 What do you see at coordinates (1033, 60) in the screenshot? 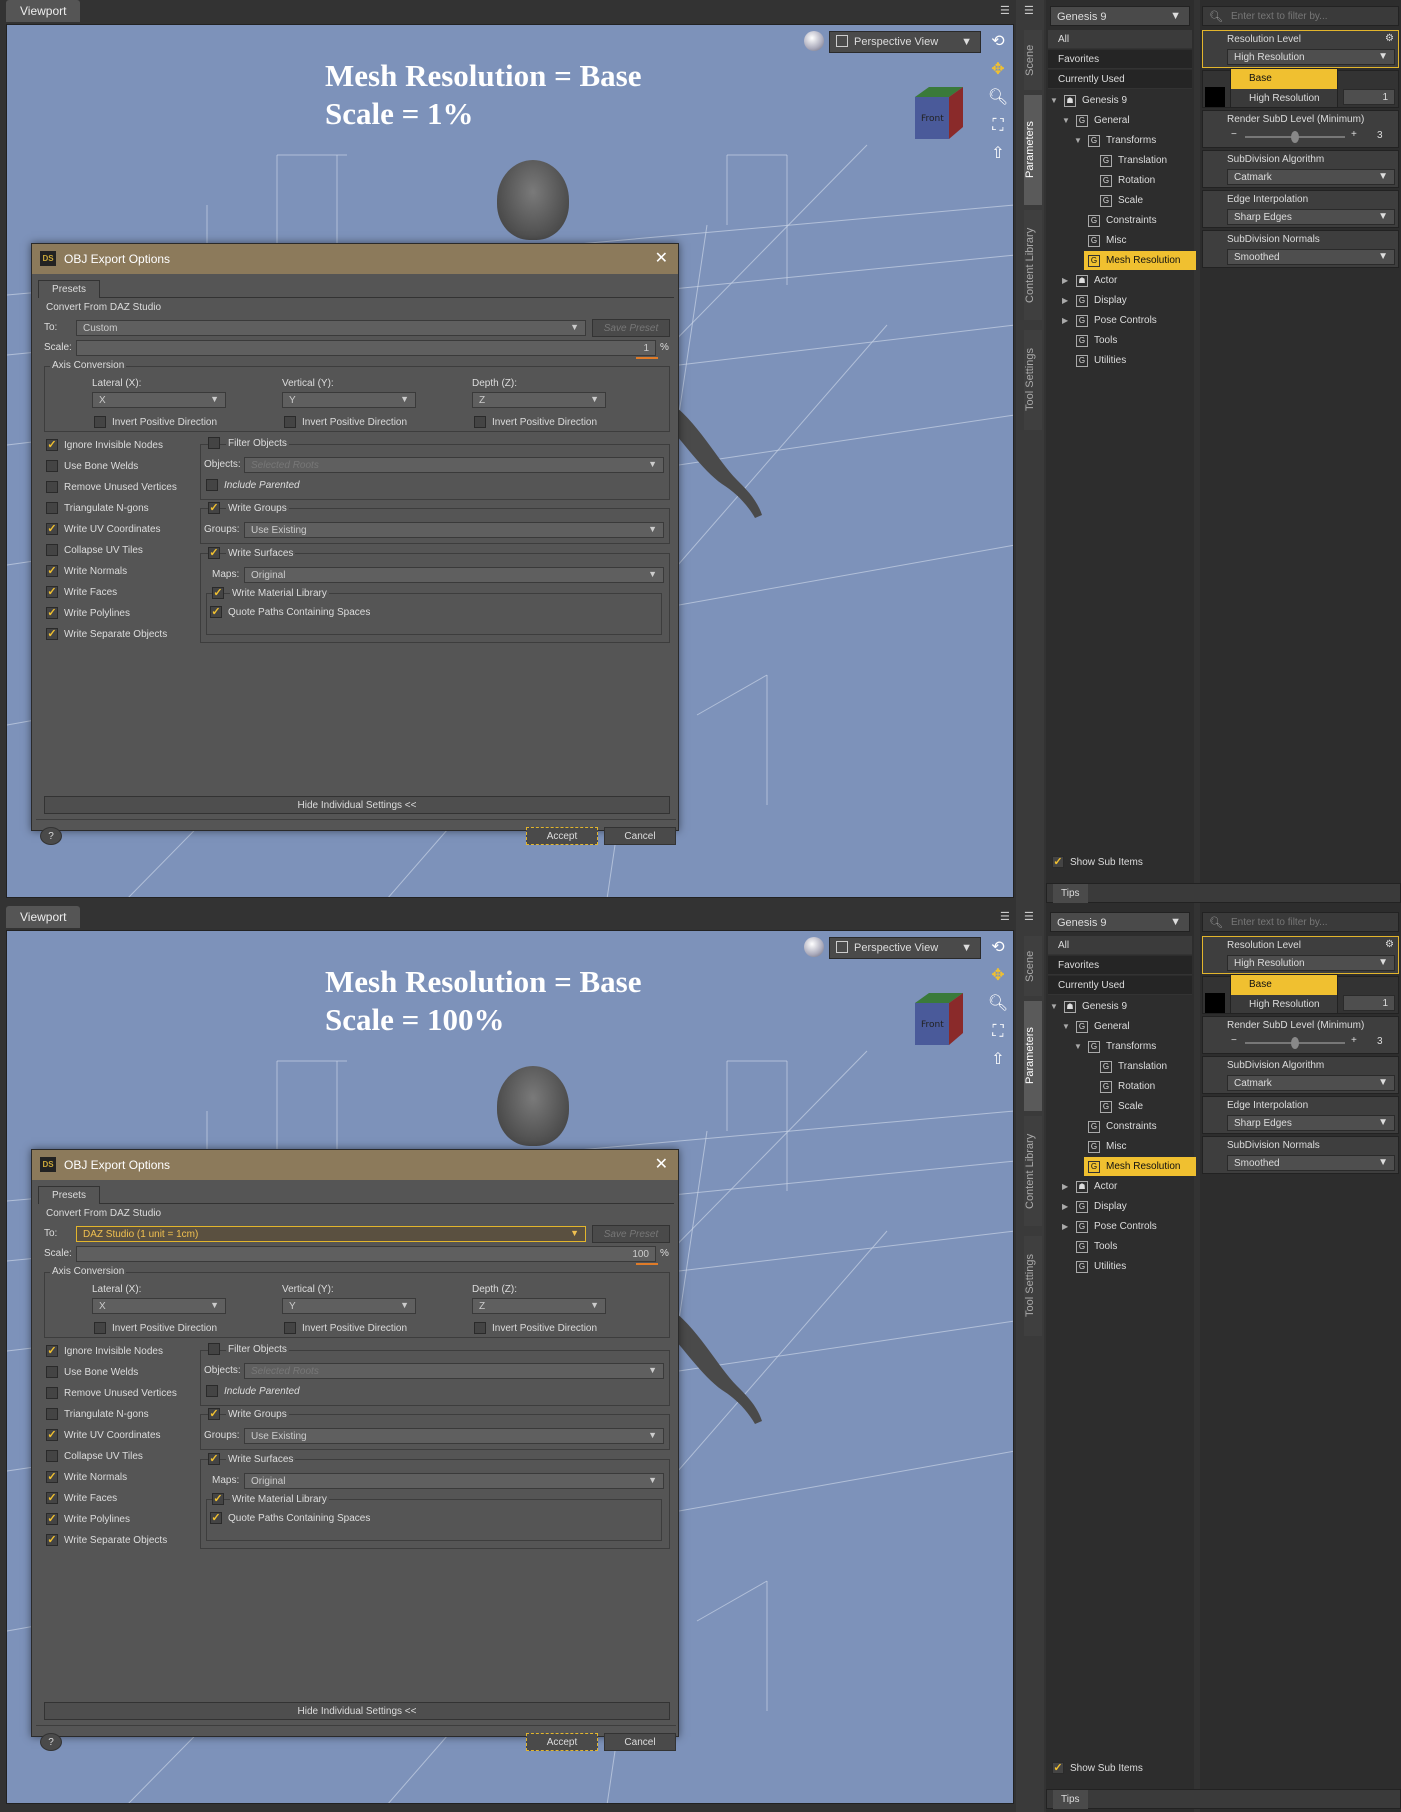
I see `side-tab: Scene` at bounding box center [1033, 60].